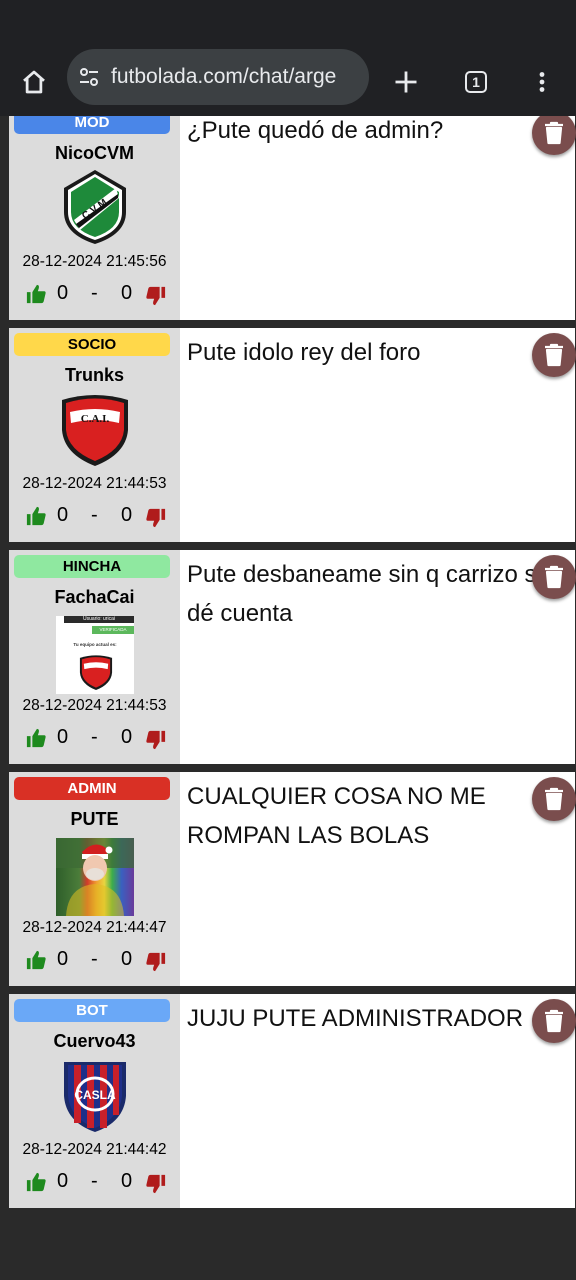 The width and height of the screenshot is (576, 1280). What do you see at coordinates (94, 1041) in the screenshot?
I see `username: Cuervo43` at bounding box center [94, 1041].